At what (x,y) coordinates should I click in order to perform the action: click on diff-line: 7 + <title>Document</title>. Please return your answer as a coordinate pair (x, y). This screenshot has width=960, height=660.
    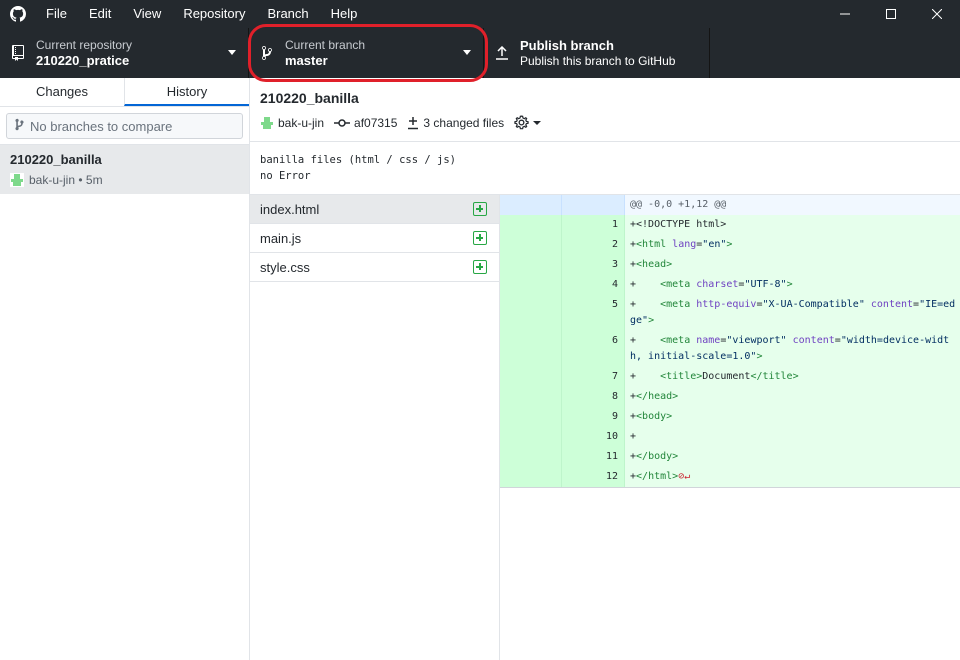
    Looking at the image, I should click on (730, 377).